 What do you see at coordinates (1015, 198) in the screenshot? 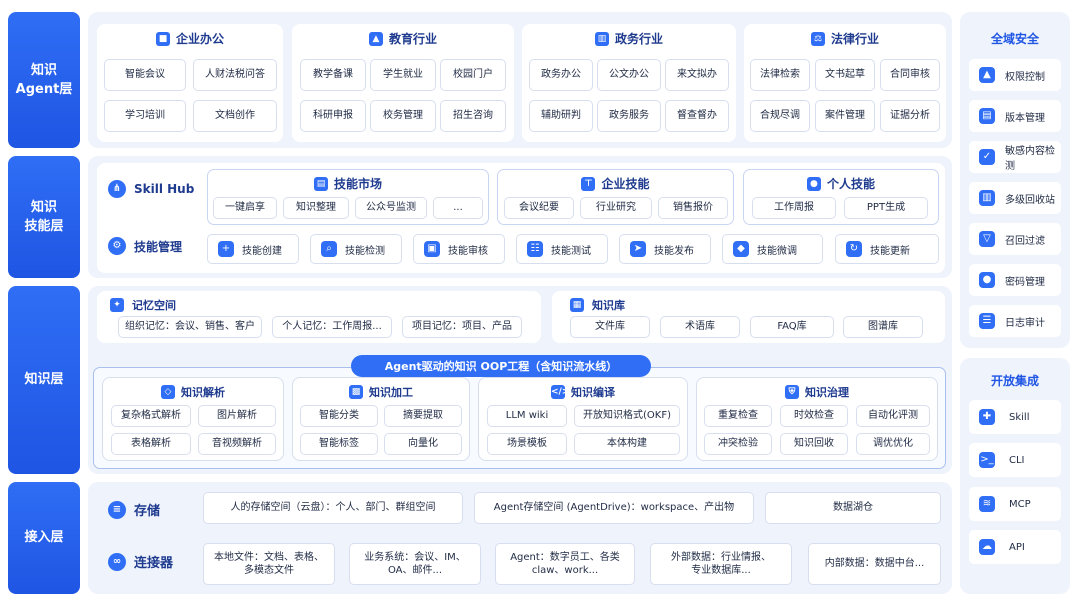
I see `security-item-recycle: ▥ 多级回收站` at bounding box center [1015, 198].